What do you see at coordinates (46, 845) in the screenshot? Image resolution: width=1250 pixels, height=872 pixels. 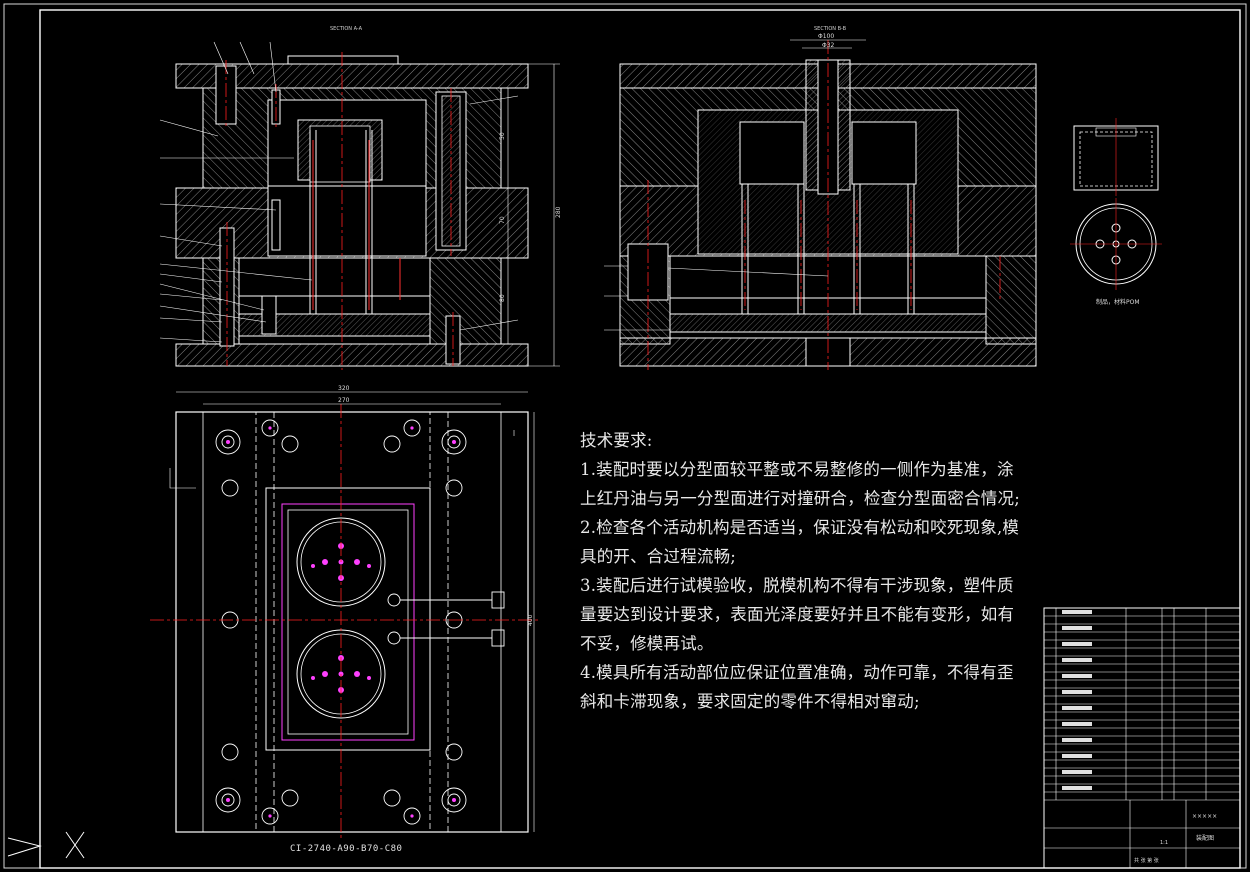 I see `orientation-arrow` at bounding box center [46, 845].